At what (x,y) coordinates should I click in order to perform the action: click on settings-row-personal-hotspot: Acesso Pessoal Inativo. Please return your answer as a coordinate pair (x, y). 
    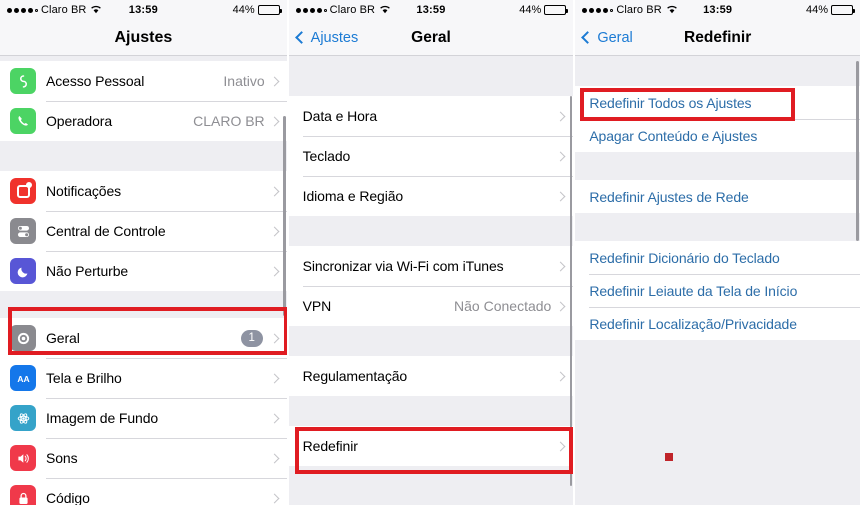
    Looking at the image, I should click on (143, 81).